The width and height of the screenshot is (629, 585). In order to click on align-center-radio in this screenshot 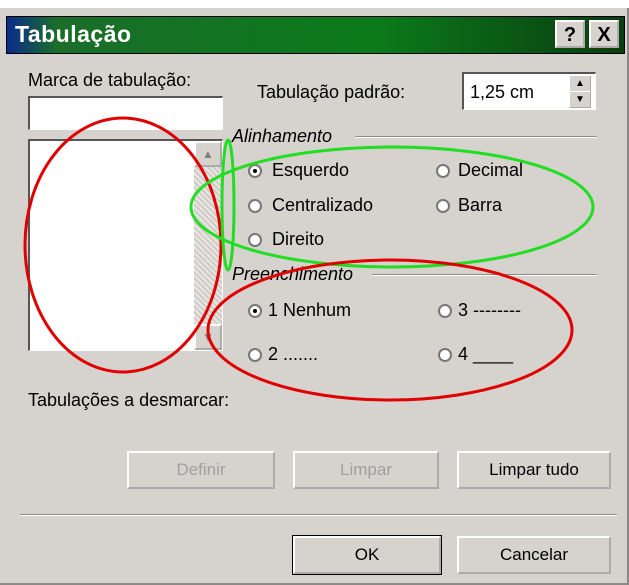, I will do `click(255, 206)`.